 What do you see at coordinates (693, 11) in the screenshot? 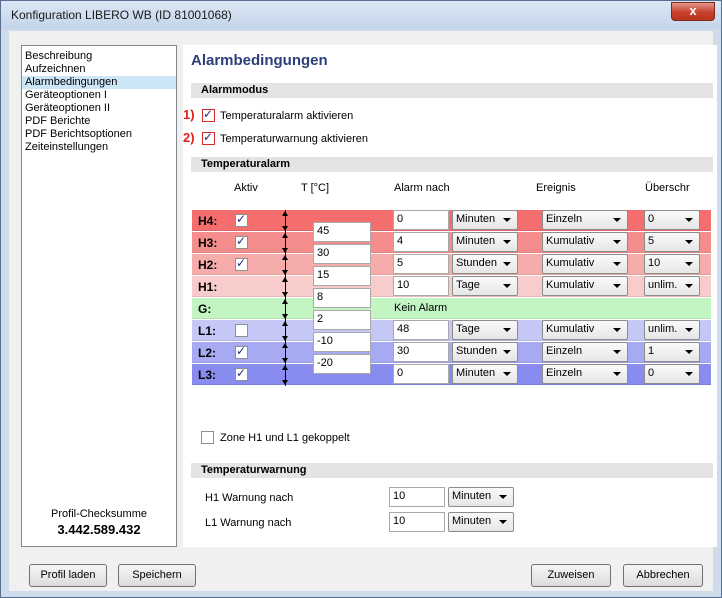
I see `close-button: x` at bounding box center [693, 11].